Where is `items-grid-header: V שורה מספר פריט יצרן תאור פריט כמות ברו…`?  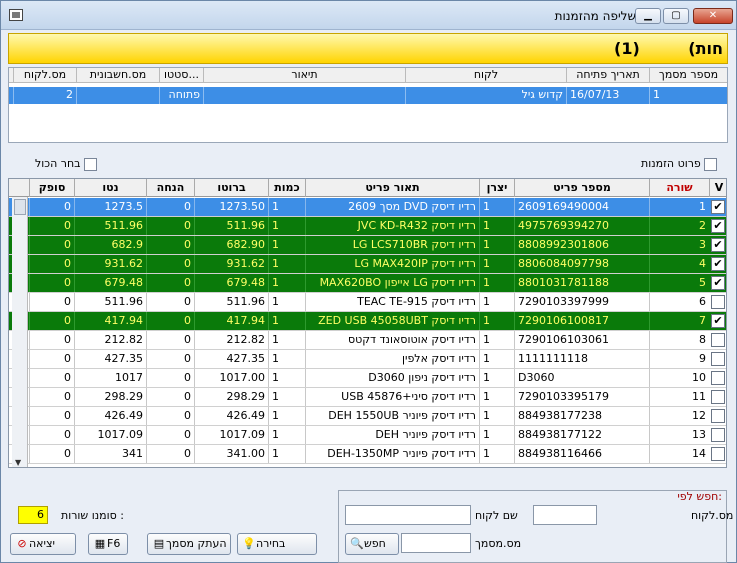 items-grid-header: V שורה מספר פריט יצרן תאור פריט כמות ברו… is located at coordinates (367, 188).